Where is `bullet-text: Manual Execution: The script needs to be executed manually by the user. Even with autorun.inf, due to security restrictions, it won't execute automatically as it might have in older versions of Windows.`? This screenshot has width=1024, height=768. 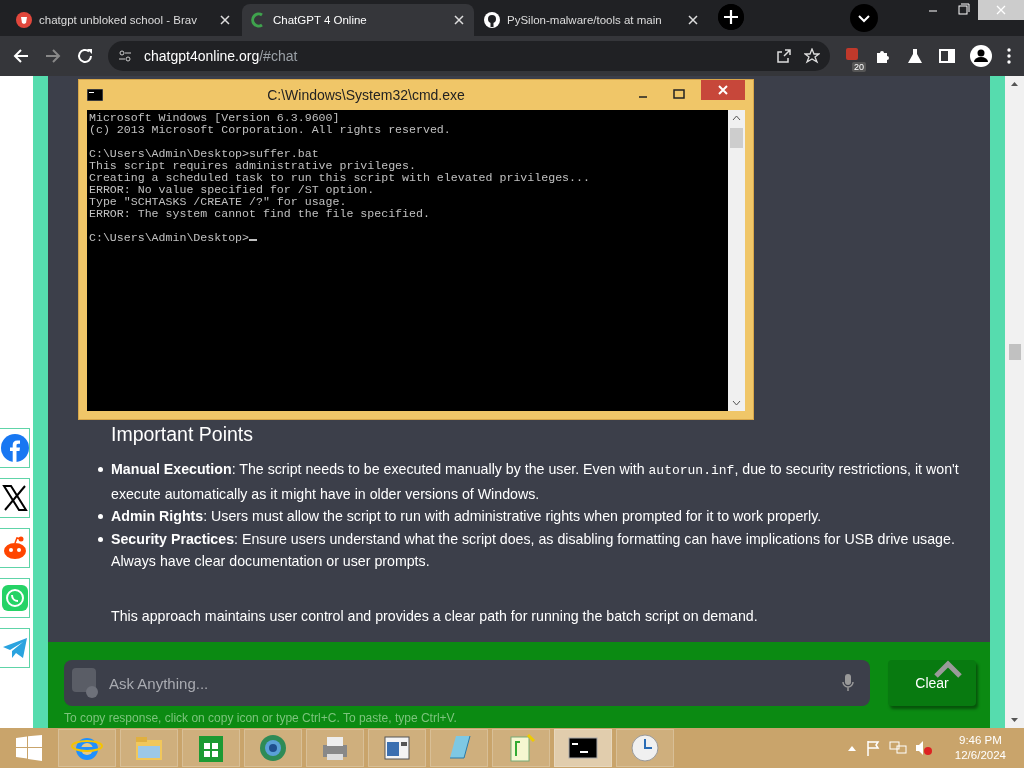
bullet-text: Manual Execution: The script needs to be executed manually by the user. Even with autorun.inf, due to security restrictions, it won't execute automatically as it might have in older versions of Windows. is located at coordinates (535, 482).